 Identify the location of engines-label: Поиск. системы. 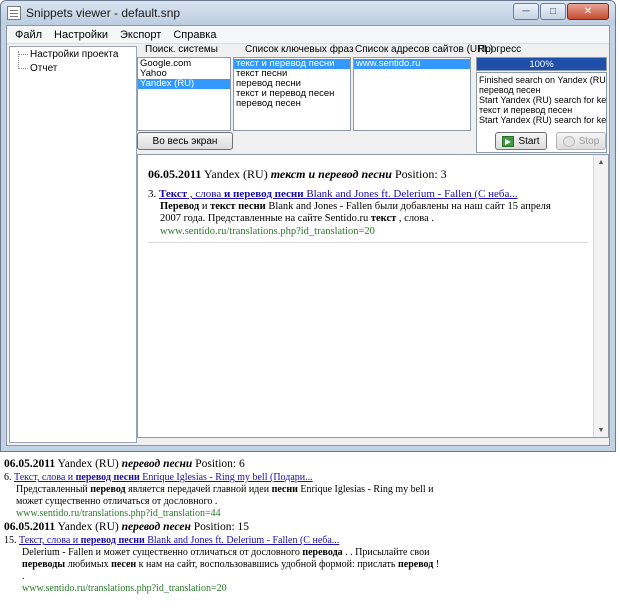
(181, 49).